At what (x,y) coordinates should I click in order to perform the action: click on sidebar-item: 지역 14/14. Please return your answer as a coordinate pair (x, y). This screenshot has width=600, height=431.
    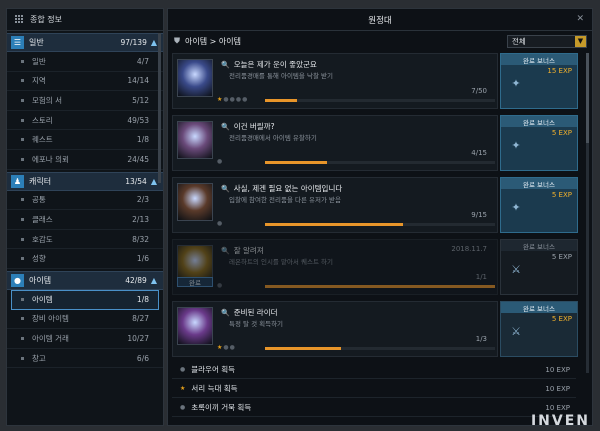
    Looking at the image, I should click on (85, 82).